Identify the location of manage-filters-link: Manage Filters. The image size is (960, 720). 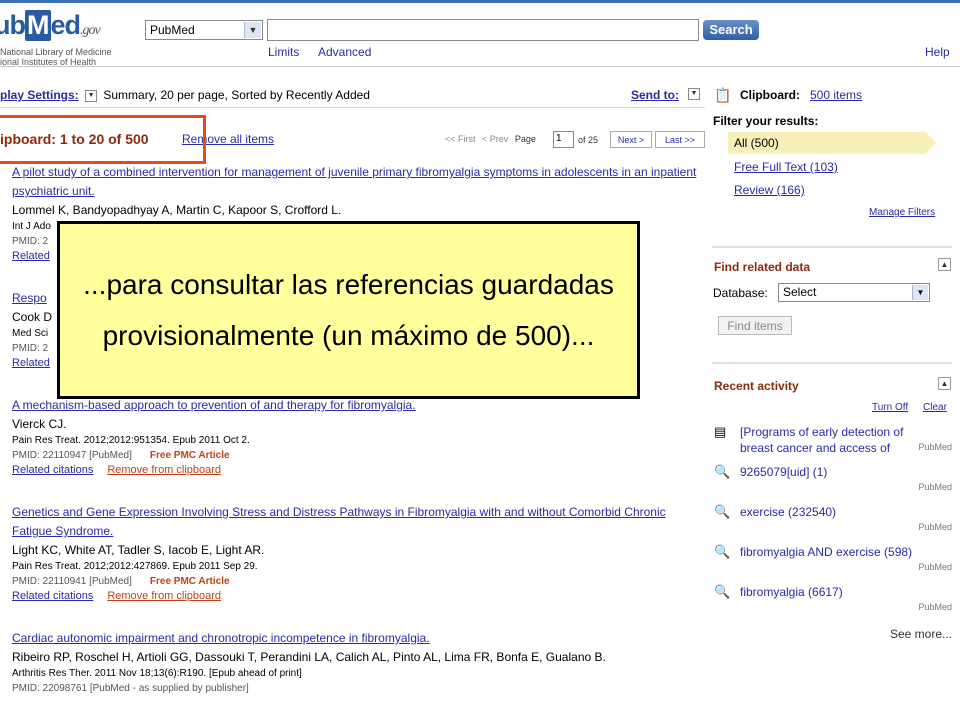
(902, 212).